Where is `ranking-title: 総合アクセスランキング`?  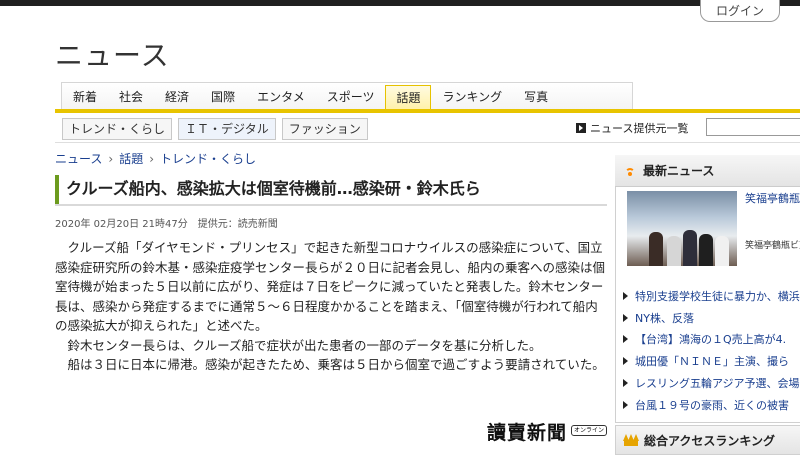 ranking-title: 総合アクセスランキング is located at coordinates (710, 440).